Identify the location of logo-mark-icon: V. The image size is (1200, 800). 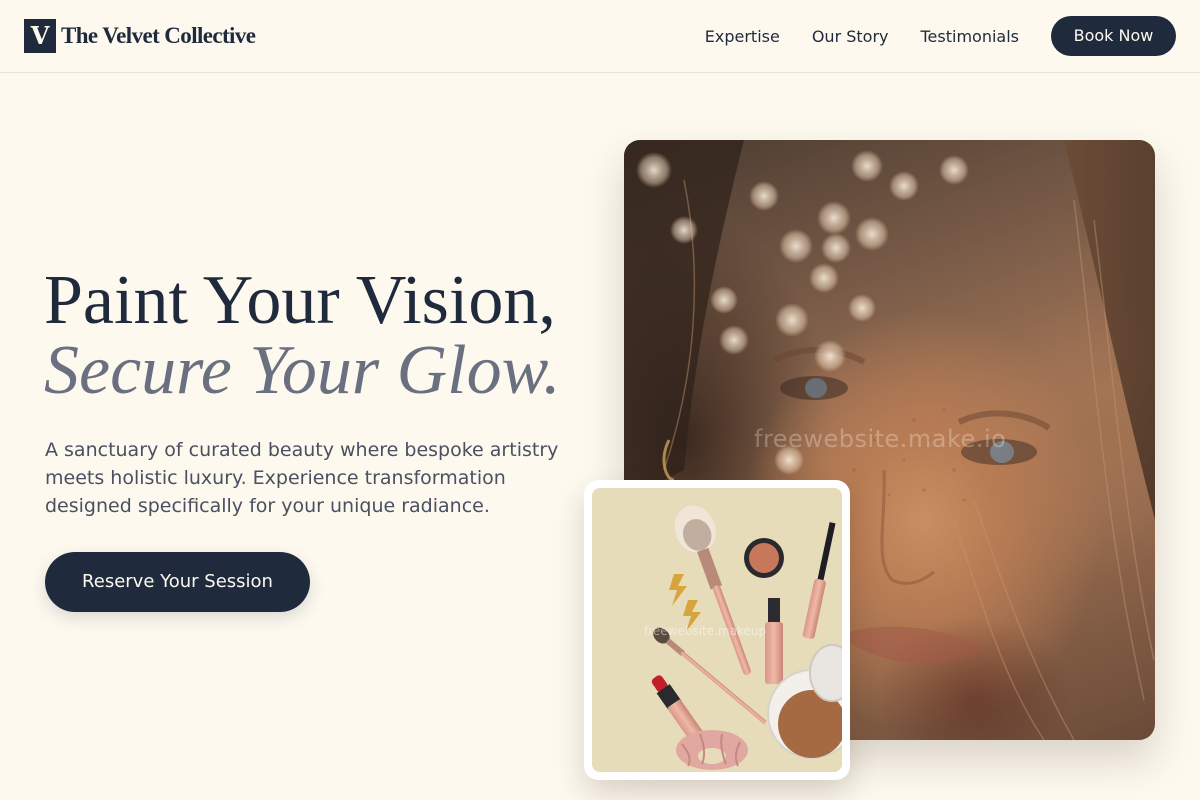
(40, 36).